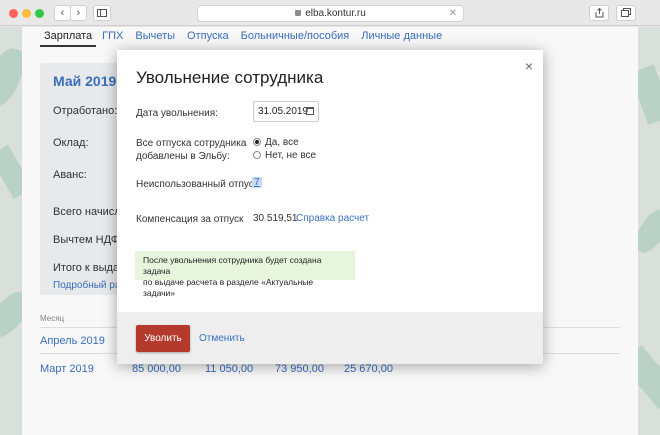  What do you see at coordinates (275, 218) in the screenshot?
I see `compensation-value: 30 519,51` at bounding box center [275, 218].